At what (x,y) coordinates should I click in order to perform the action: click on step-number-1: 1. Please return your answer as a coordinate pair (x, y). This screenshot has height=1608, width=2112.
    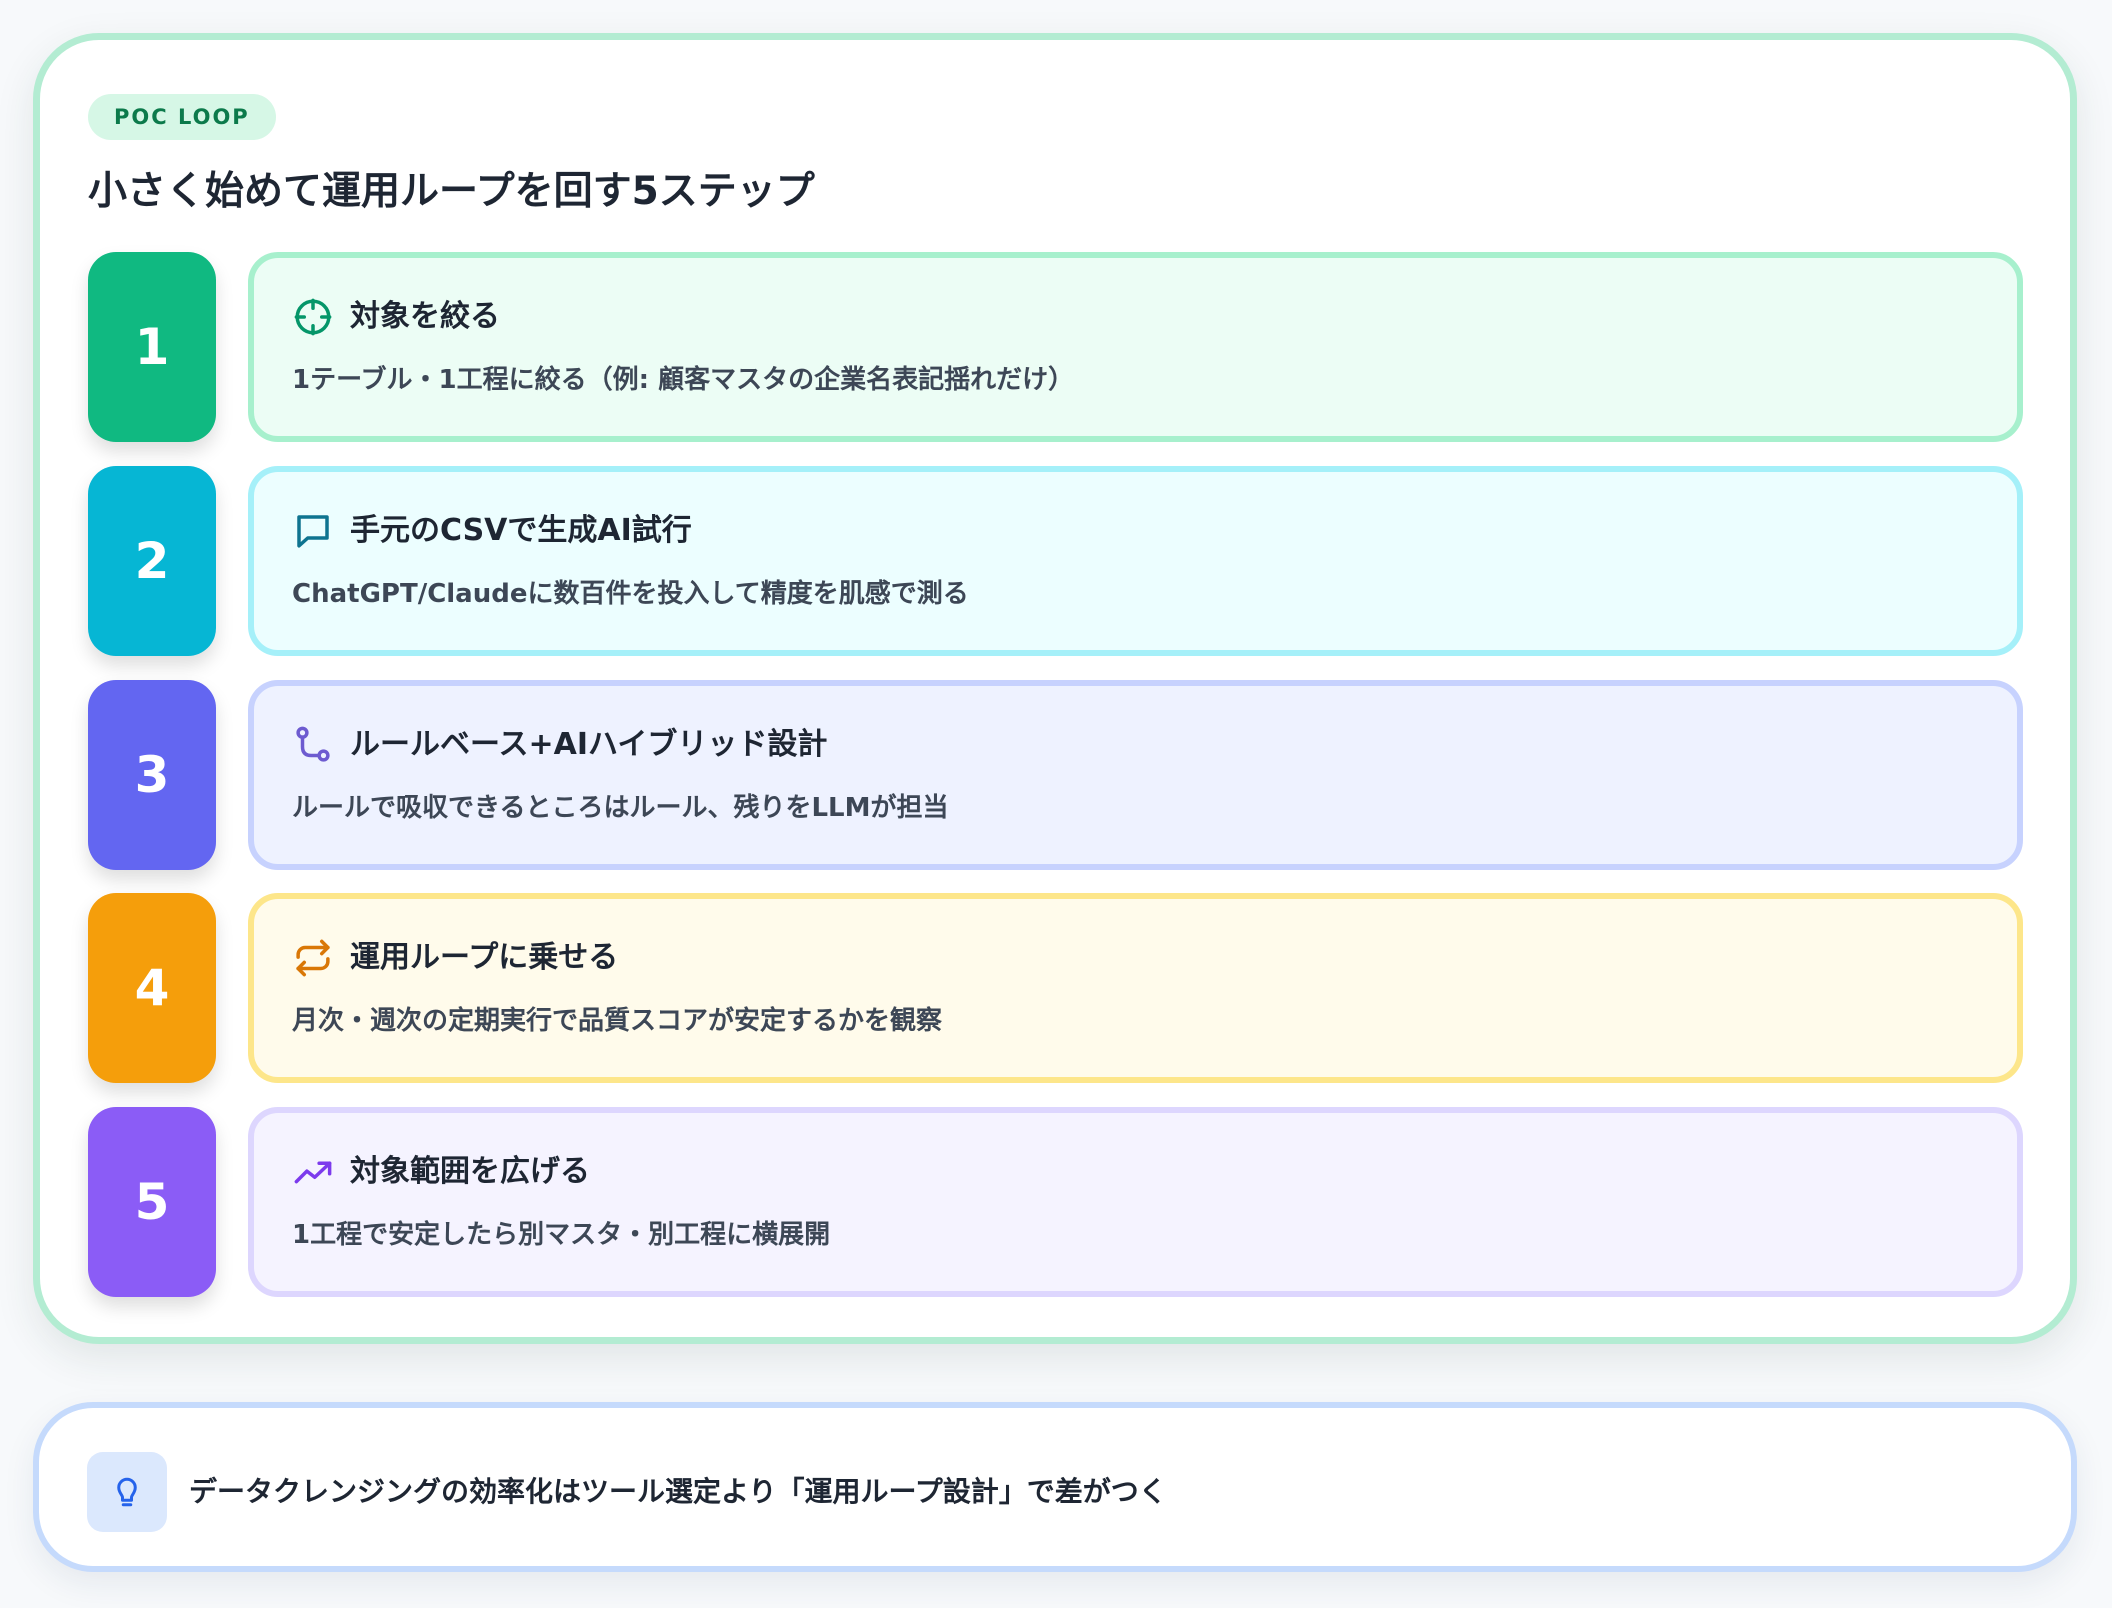
    Looking at the image, I should click on (152, 347).